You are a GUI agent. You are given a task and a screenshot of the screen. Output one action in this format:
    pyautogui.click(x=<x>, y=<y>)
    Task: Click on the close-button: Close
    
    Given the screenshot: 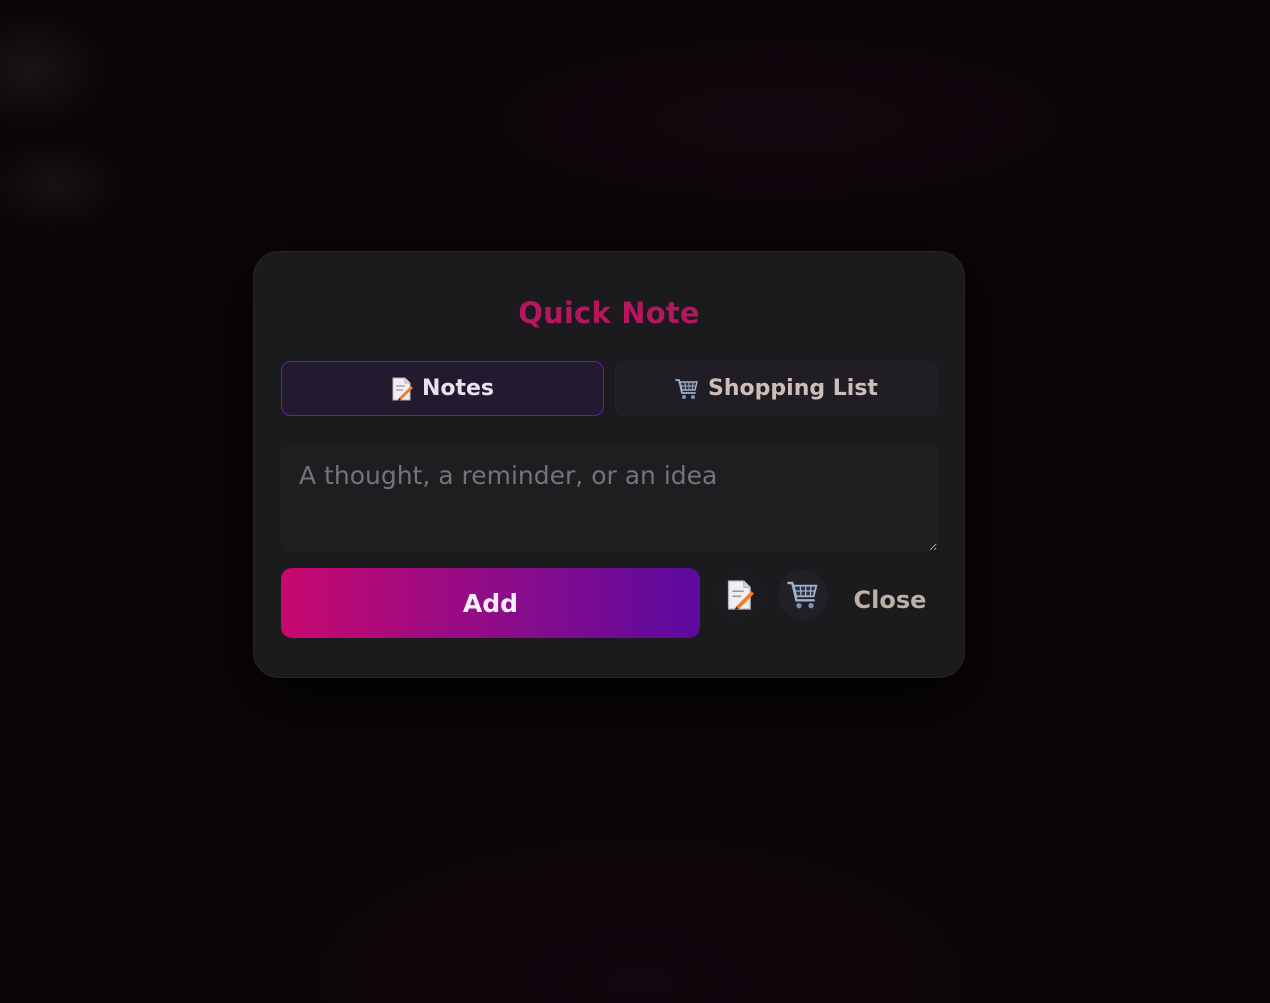 What is the action you would take?
    pyautogui.click(x=890, y=600)
    